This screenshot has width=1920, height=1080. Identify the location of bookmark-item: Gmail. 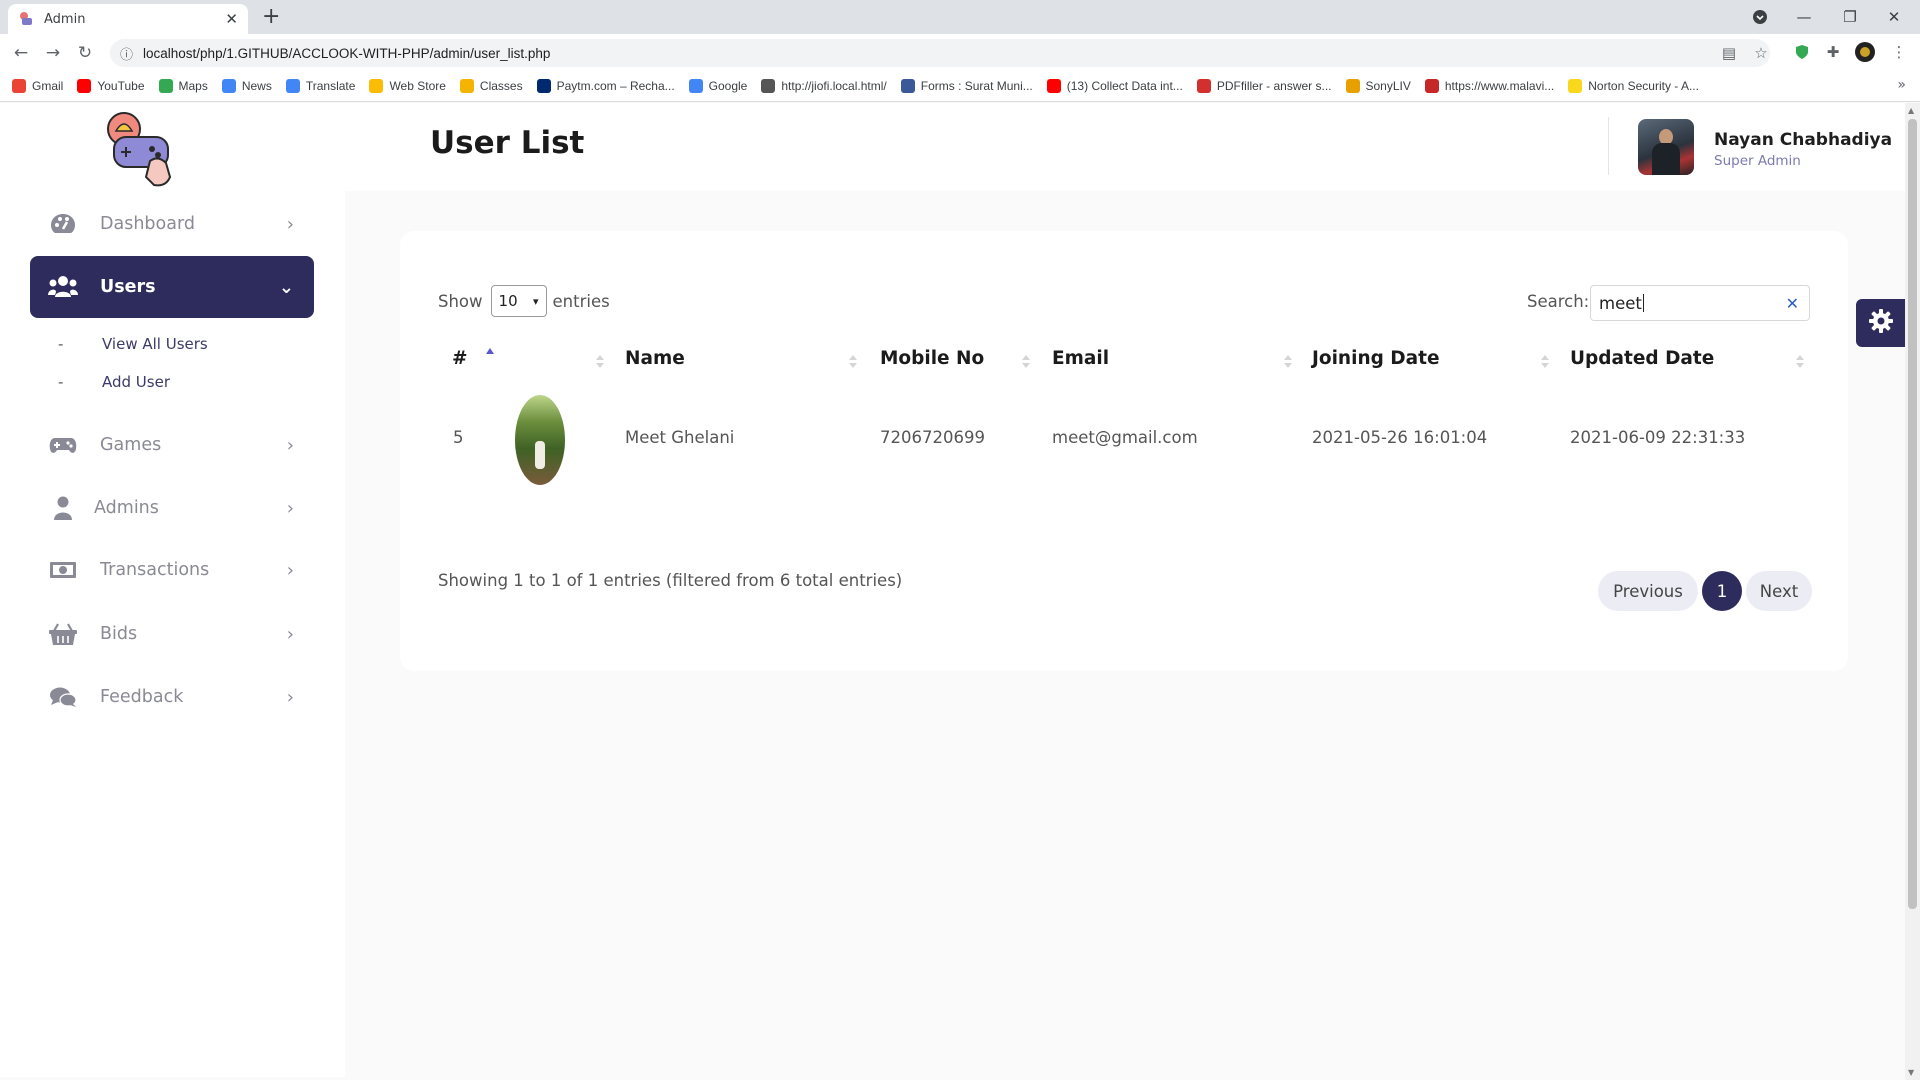
(37, 85).